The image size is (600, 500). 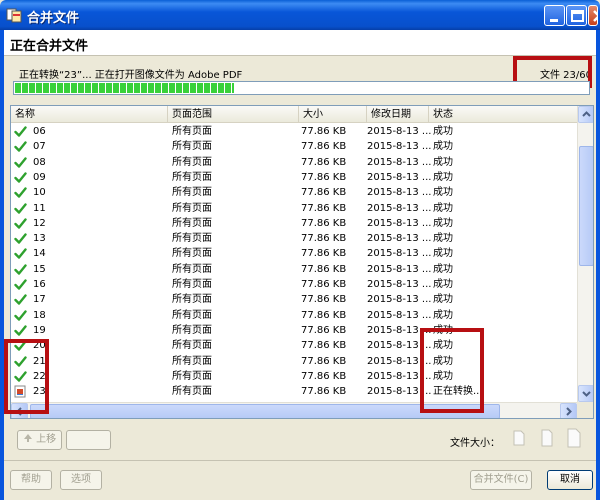 I want to click on table-row: 07 所有页面 77.86 KB 2015-8-13 ... 成功, so click(x=294, y=146).